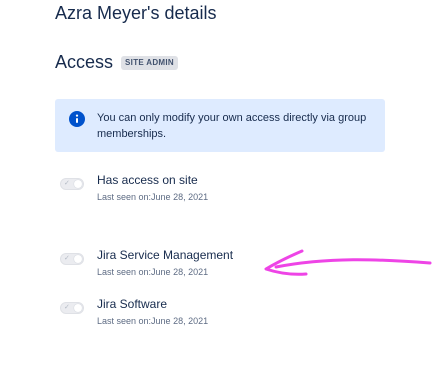  Describe the element at coordinates (77, 119) in the screenshot. I see `info-icon` at that location.